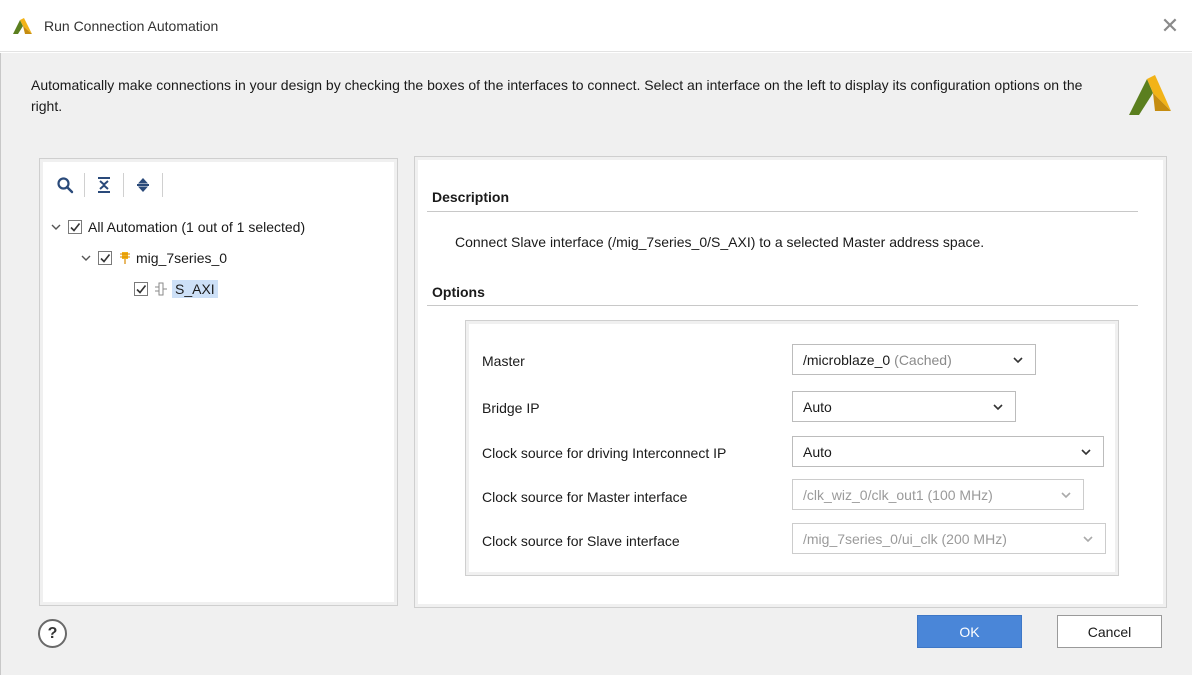 The height and width of the screenshot is (675, 1192). I want to click on collapse-all-icon, so click(104, 185).